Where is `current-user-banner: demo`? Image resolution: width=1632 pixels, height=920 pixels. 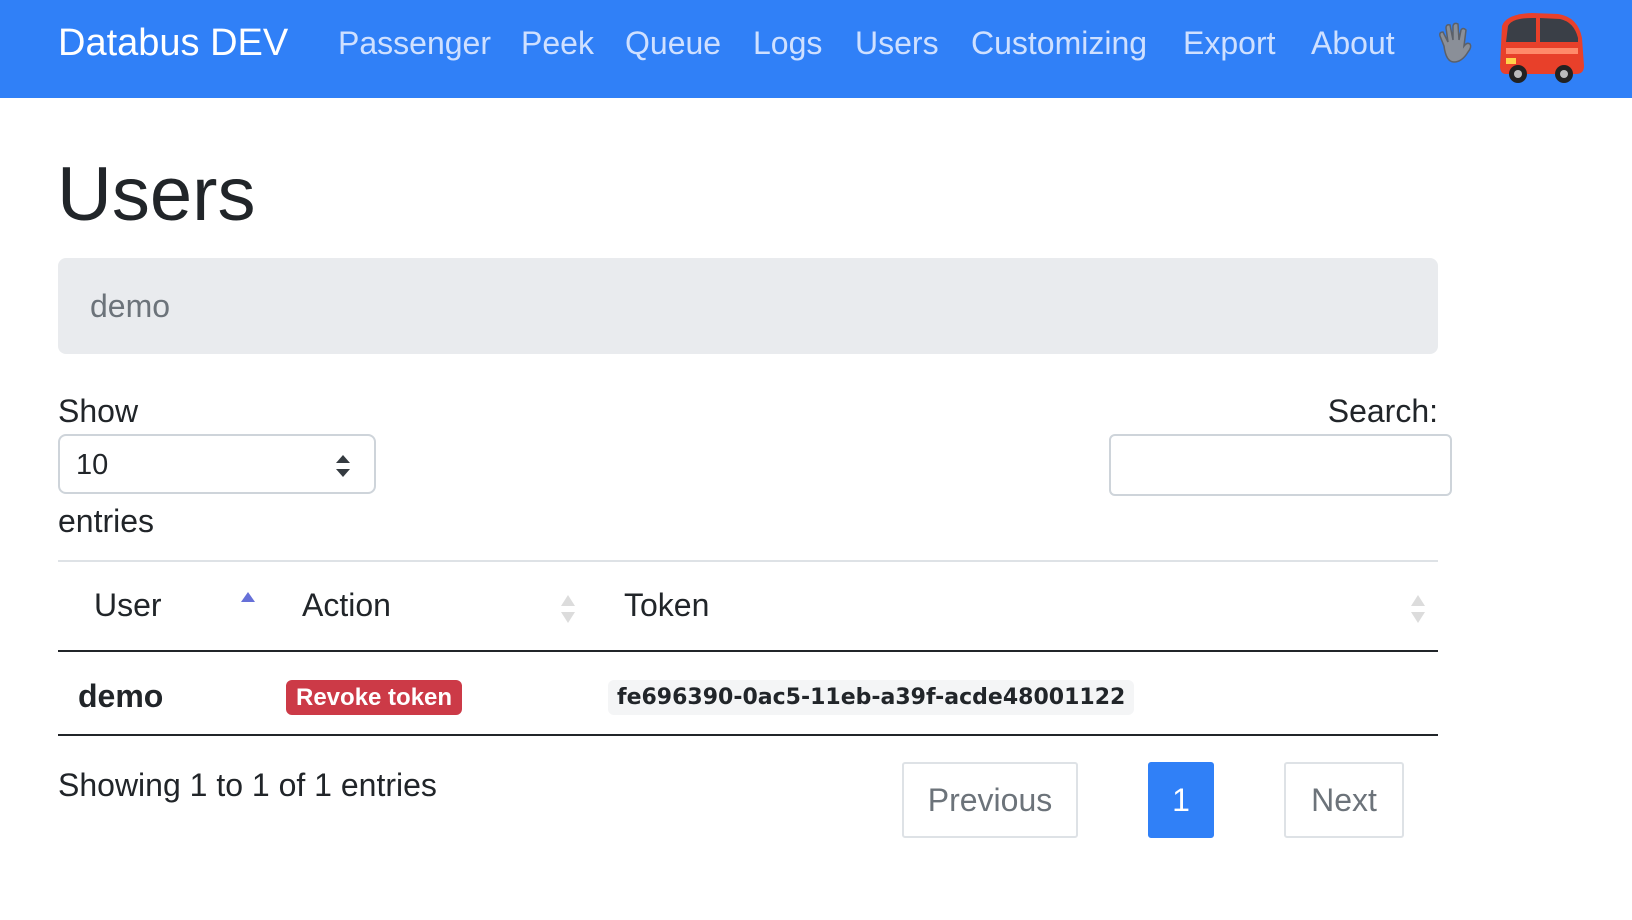
current-user-banner: demo is located at coordinates (748, 306).